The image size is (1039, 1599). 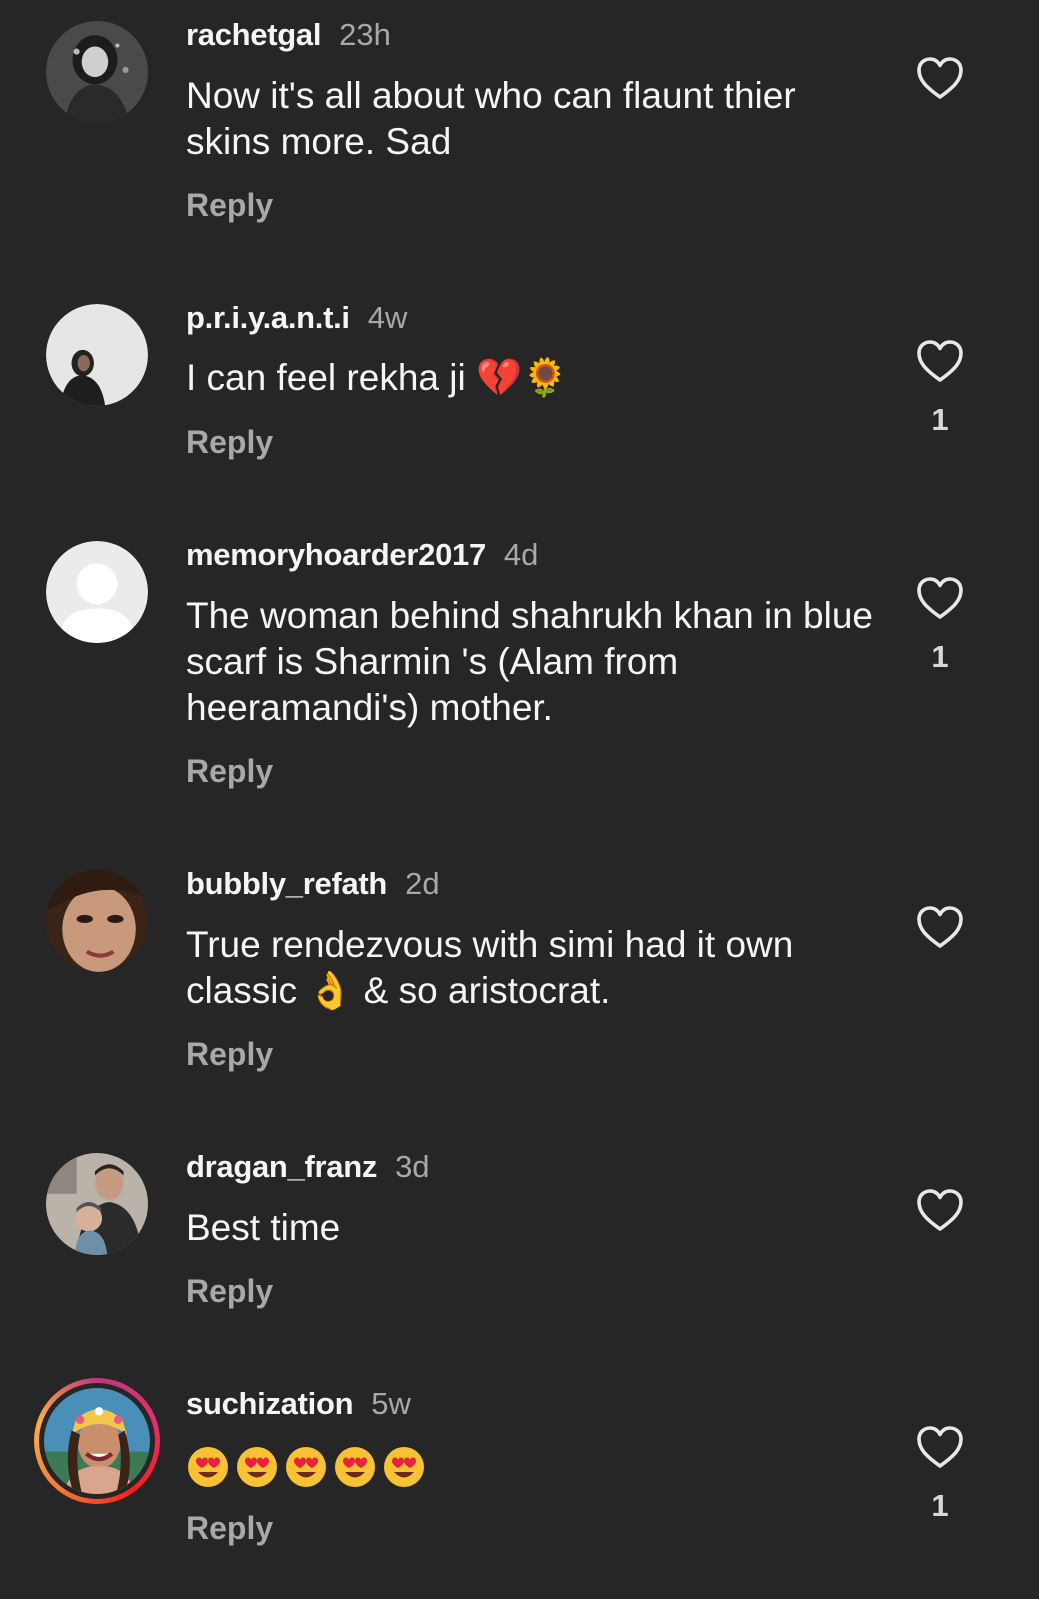 I want to click on timestamp: 4w, so click(x=387, y=317).